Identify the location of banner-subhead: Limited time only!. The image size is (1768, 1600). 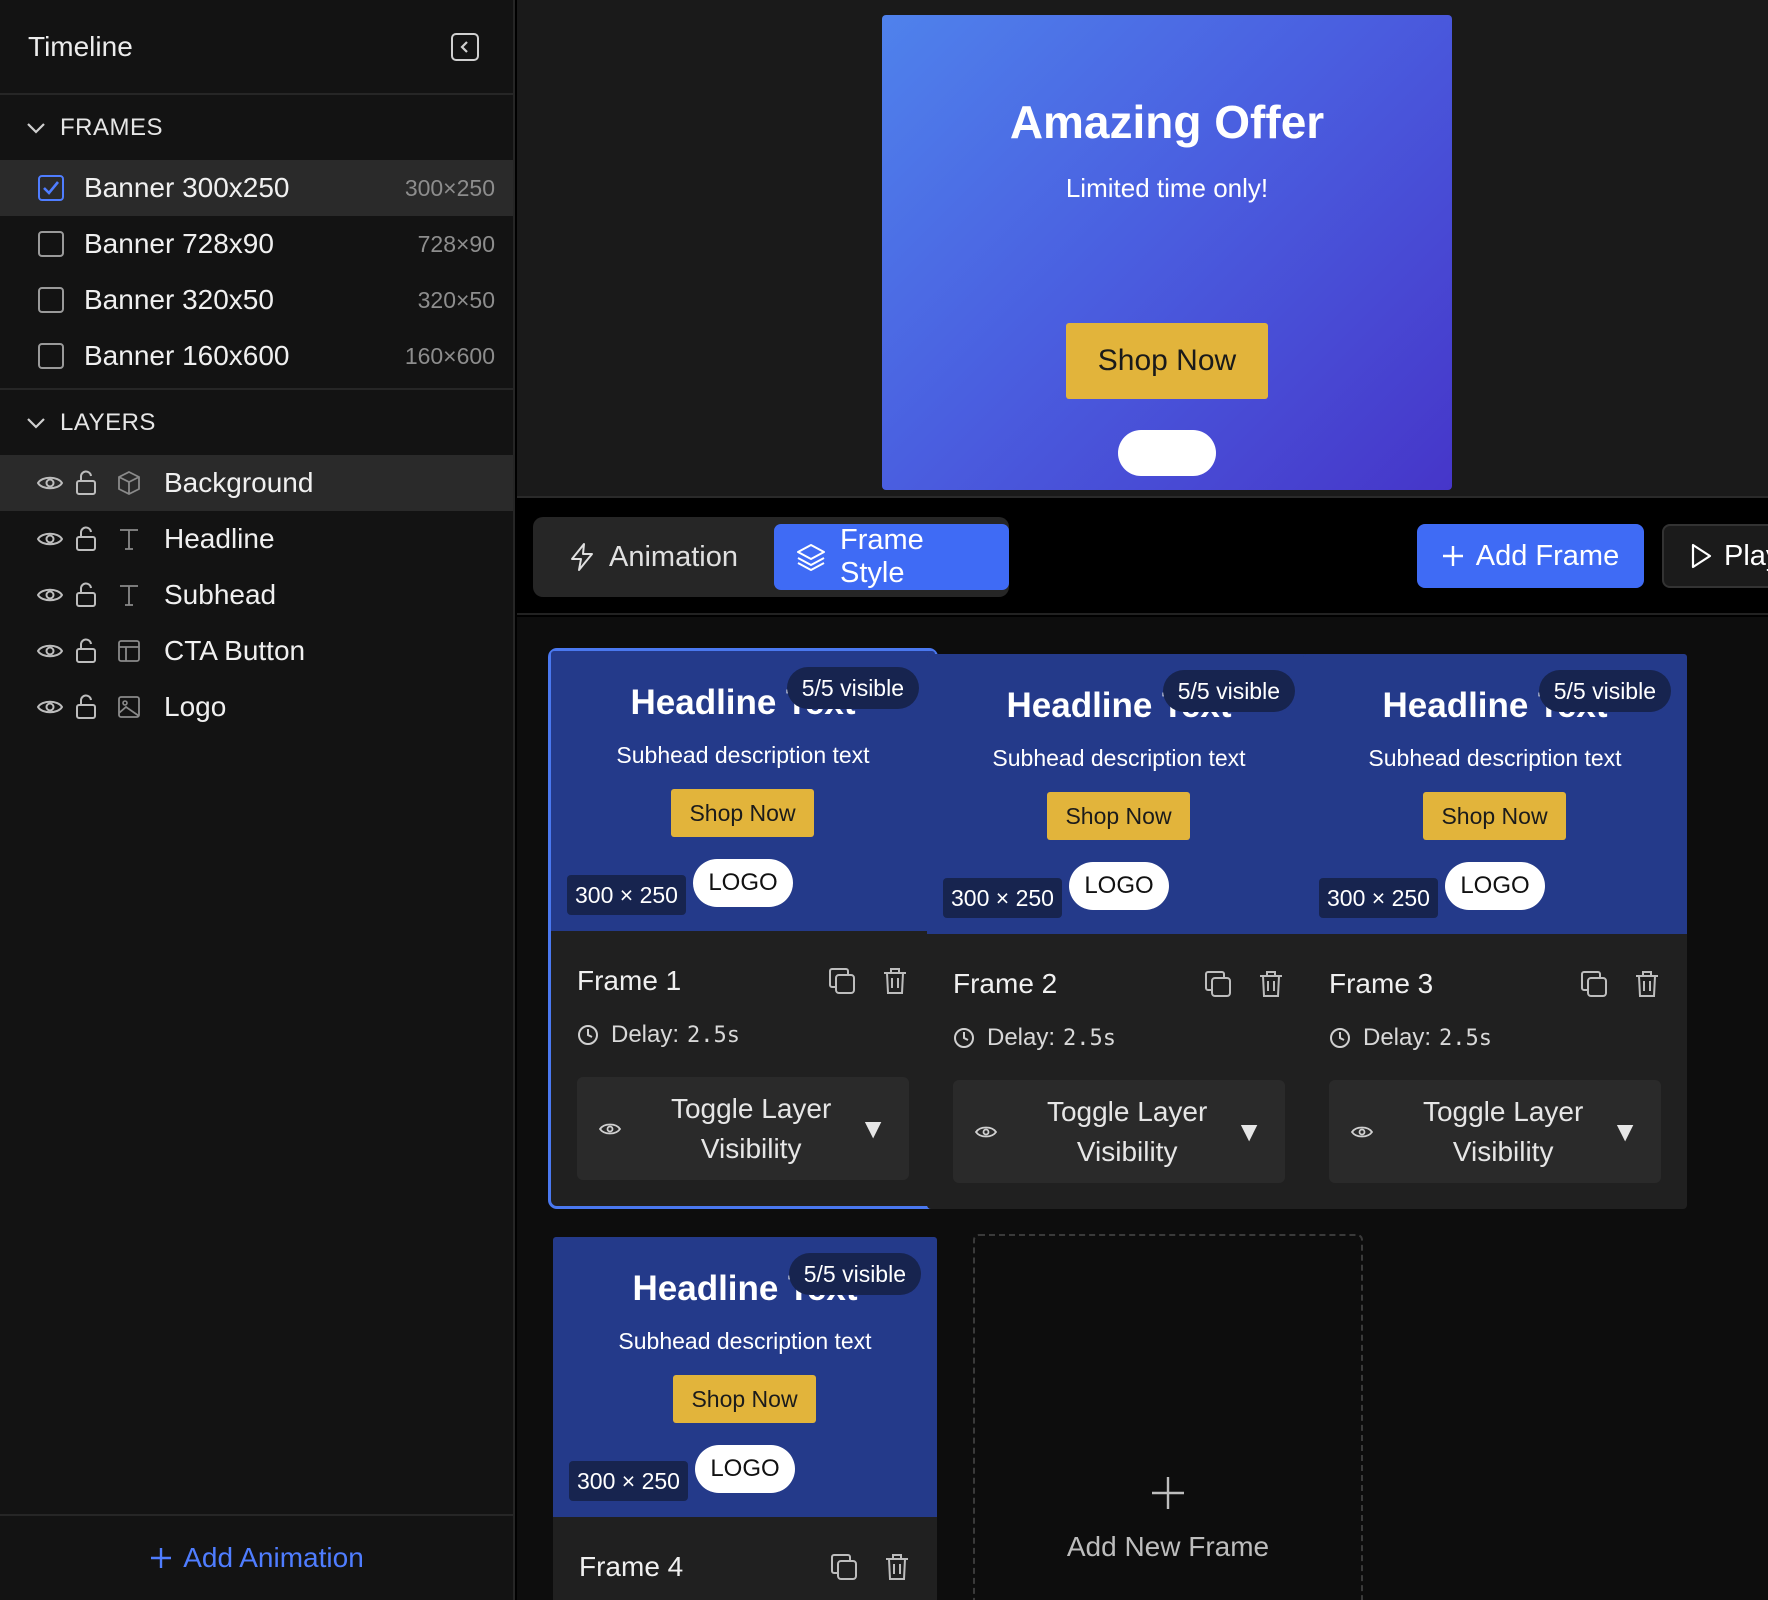
(1167, 188).